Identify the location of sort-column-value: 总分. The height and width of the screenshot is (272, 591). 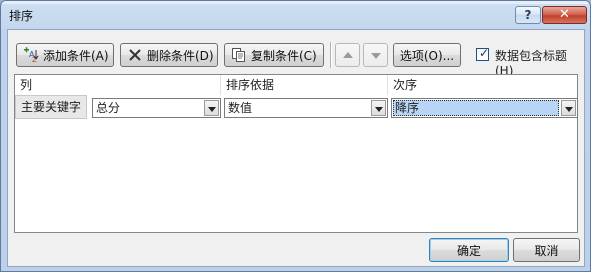
(108, 108).